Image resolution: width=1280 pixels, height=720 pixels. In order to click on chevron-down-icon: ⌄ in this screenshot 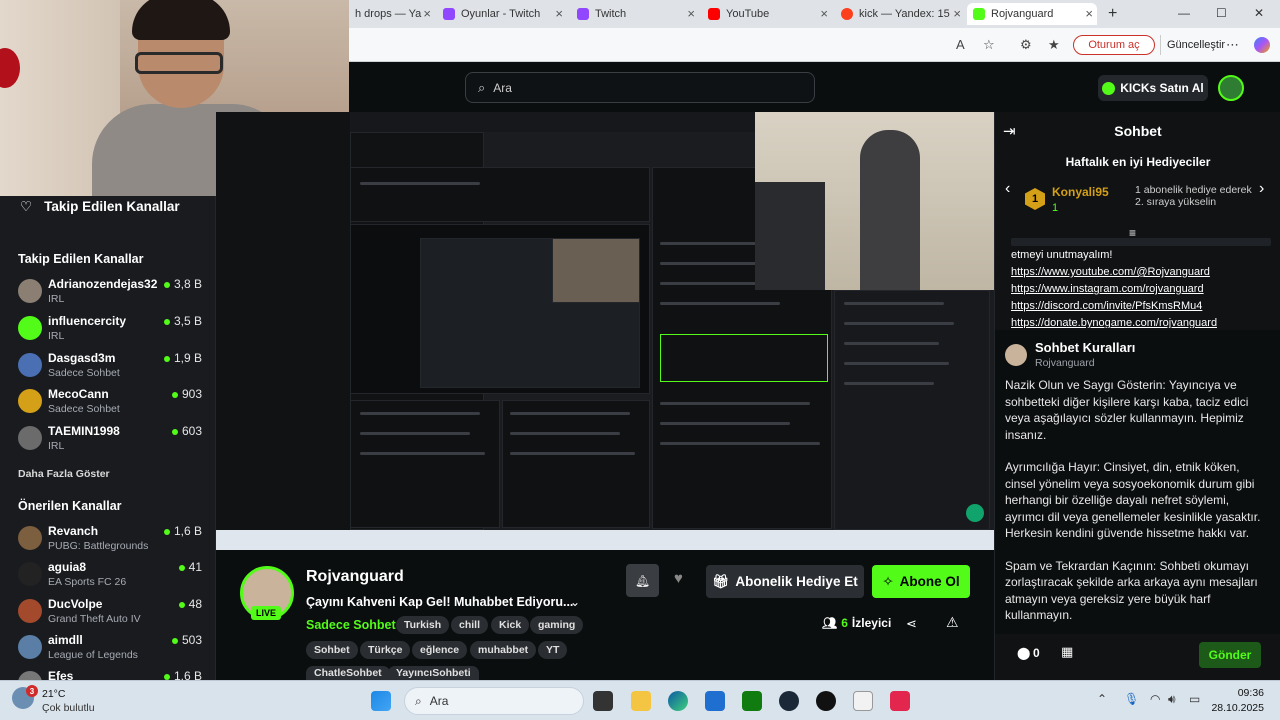, I will do `click(575, 602)`.